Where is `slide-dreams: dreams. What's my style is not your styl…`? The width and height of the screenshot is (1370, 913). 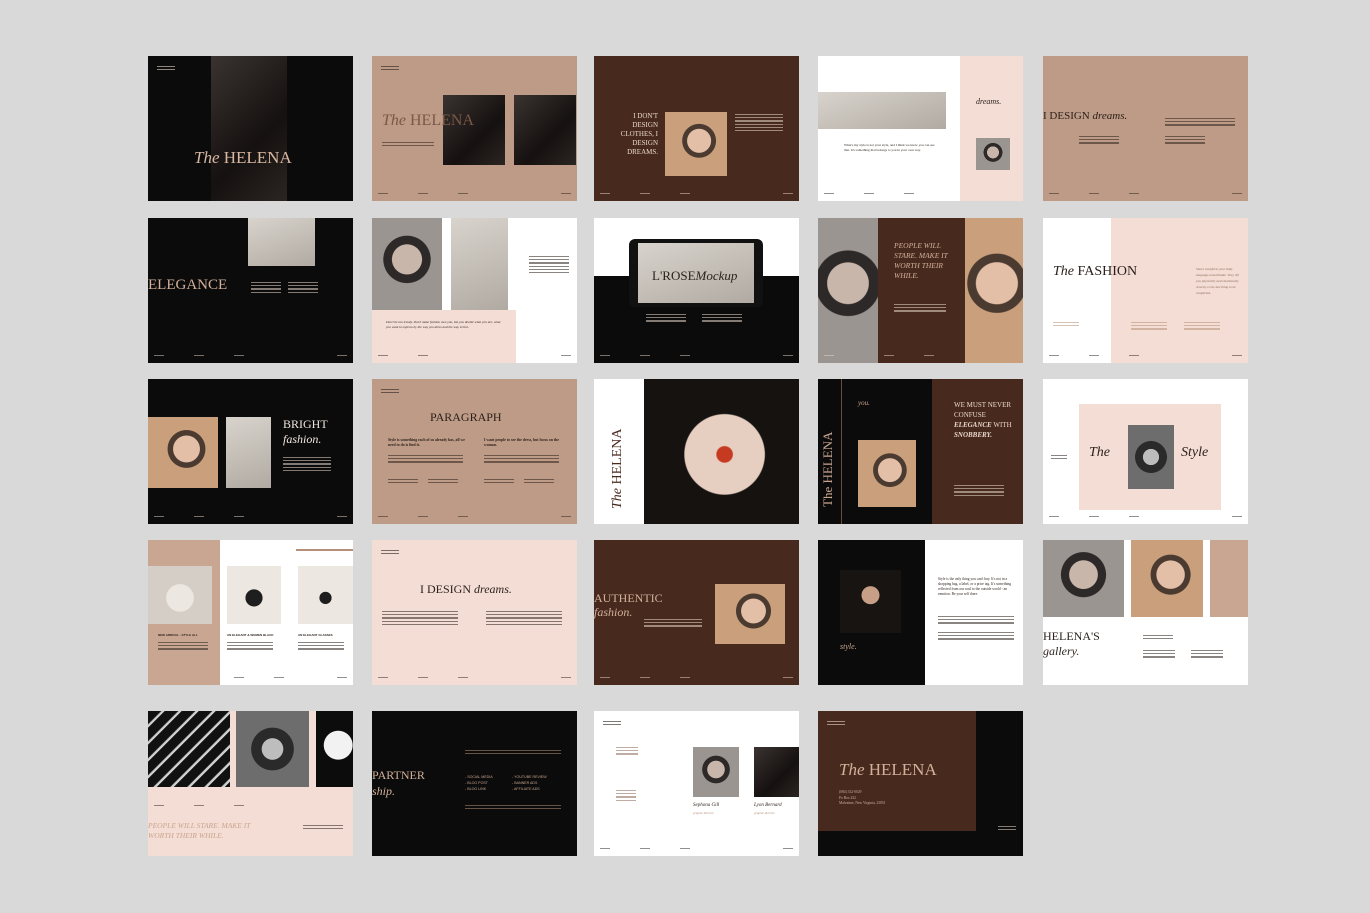
slide-dreams: dreams. What's my style is not your styl… is located at coordinates (920, 128).